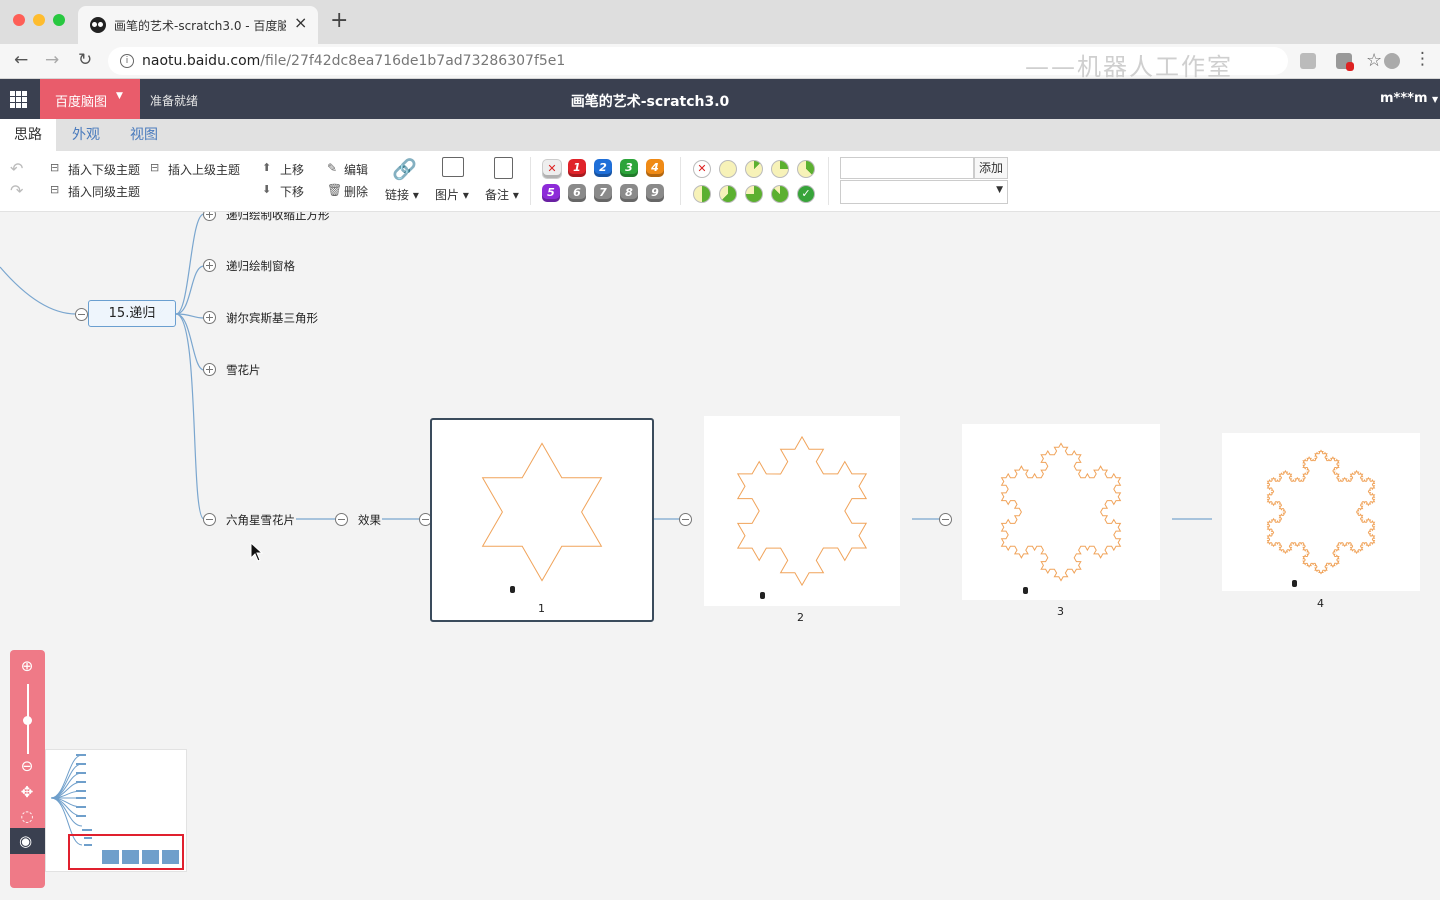 The width and height of the screenshot is (1440, 900). Describe the element at coordinates (991, 168) in the screenshot. I see `resource-add-button: 添加` at that location.